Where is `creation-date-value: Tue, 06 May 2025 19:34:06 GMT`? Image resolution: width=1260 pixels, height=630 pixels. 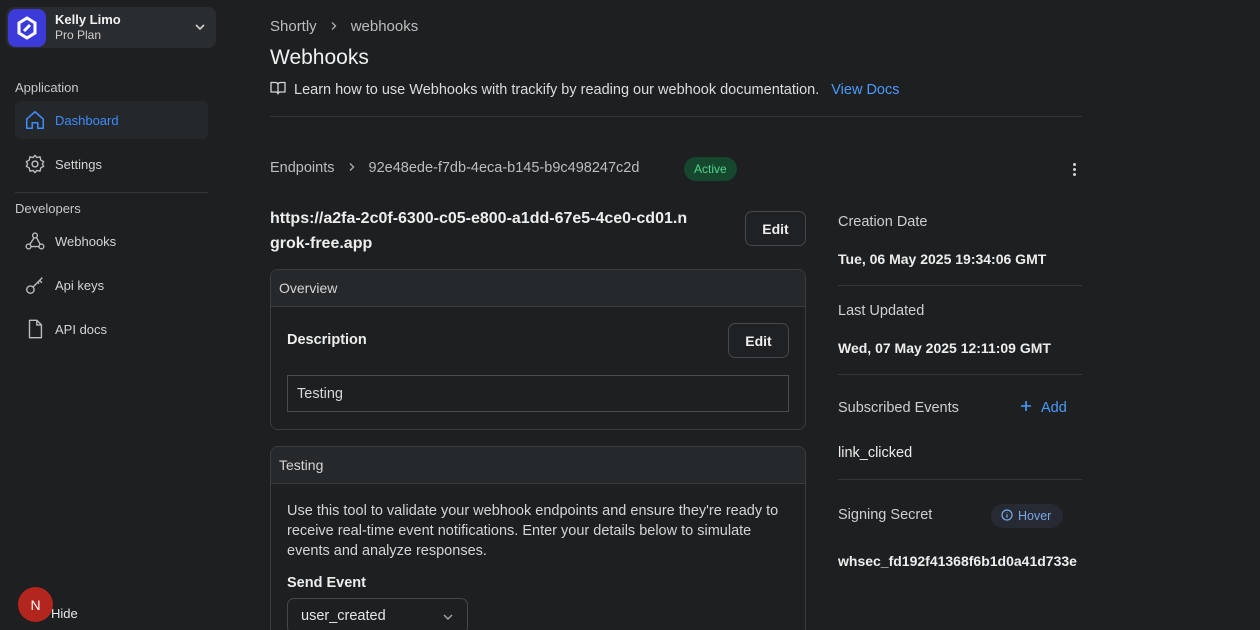 creation-date-value: Tue, 06 May 2025 19:34:06 GMT is located at coordinates (942, 259).